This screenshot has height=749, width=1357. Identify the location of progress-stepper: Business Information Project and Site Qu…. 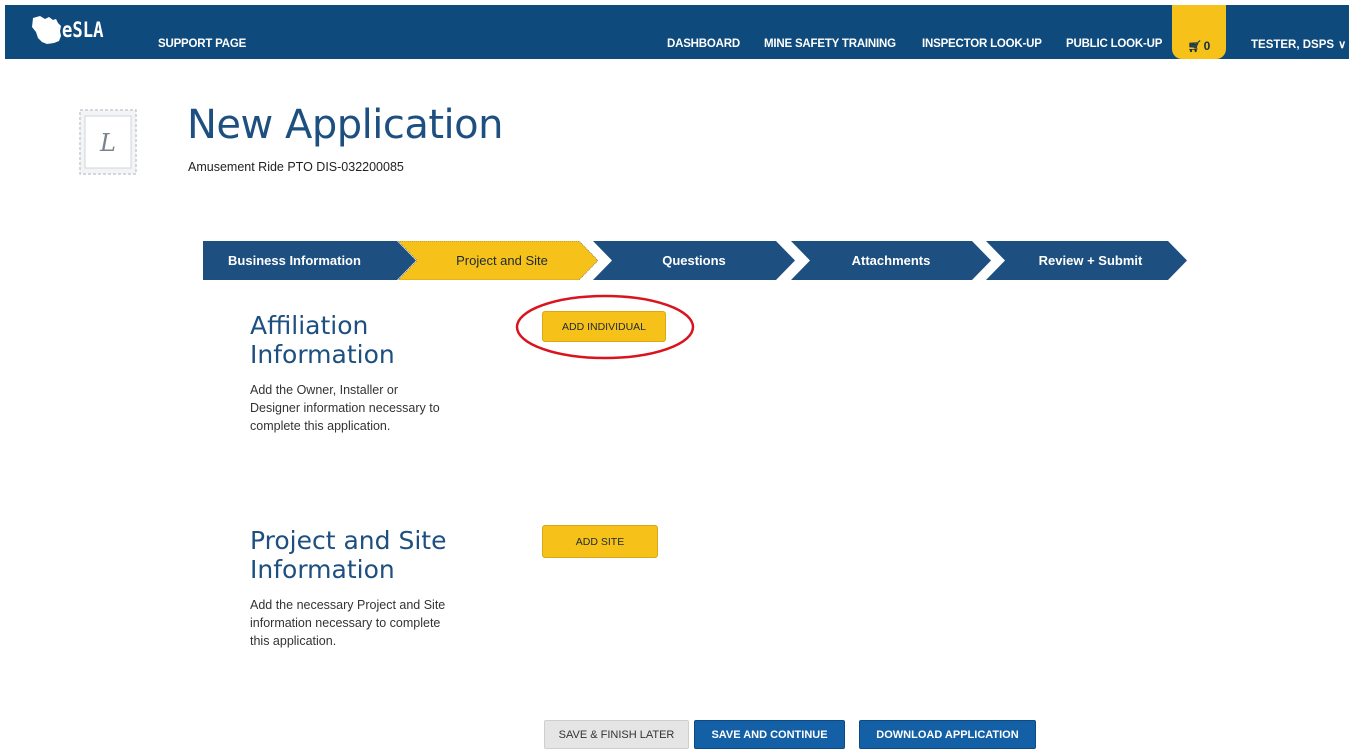
(698, 260).